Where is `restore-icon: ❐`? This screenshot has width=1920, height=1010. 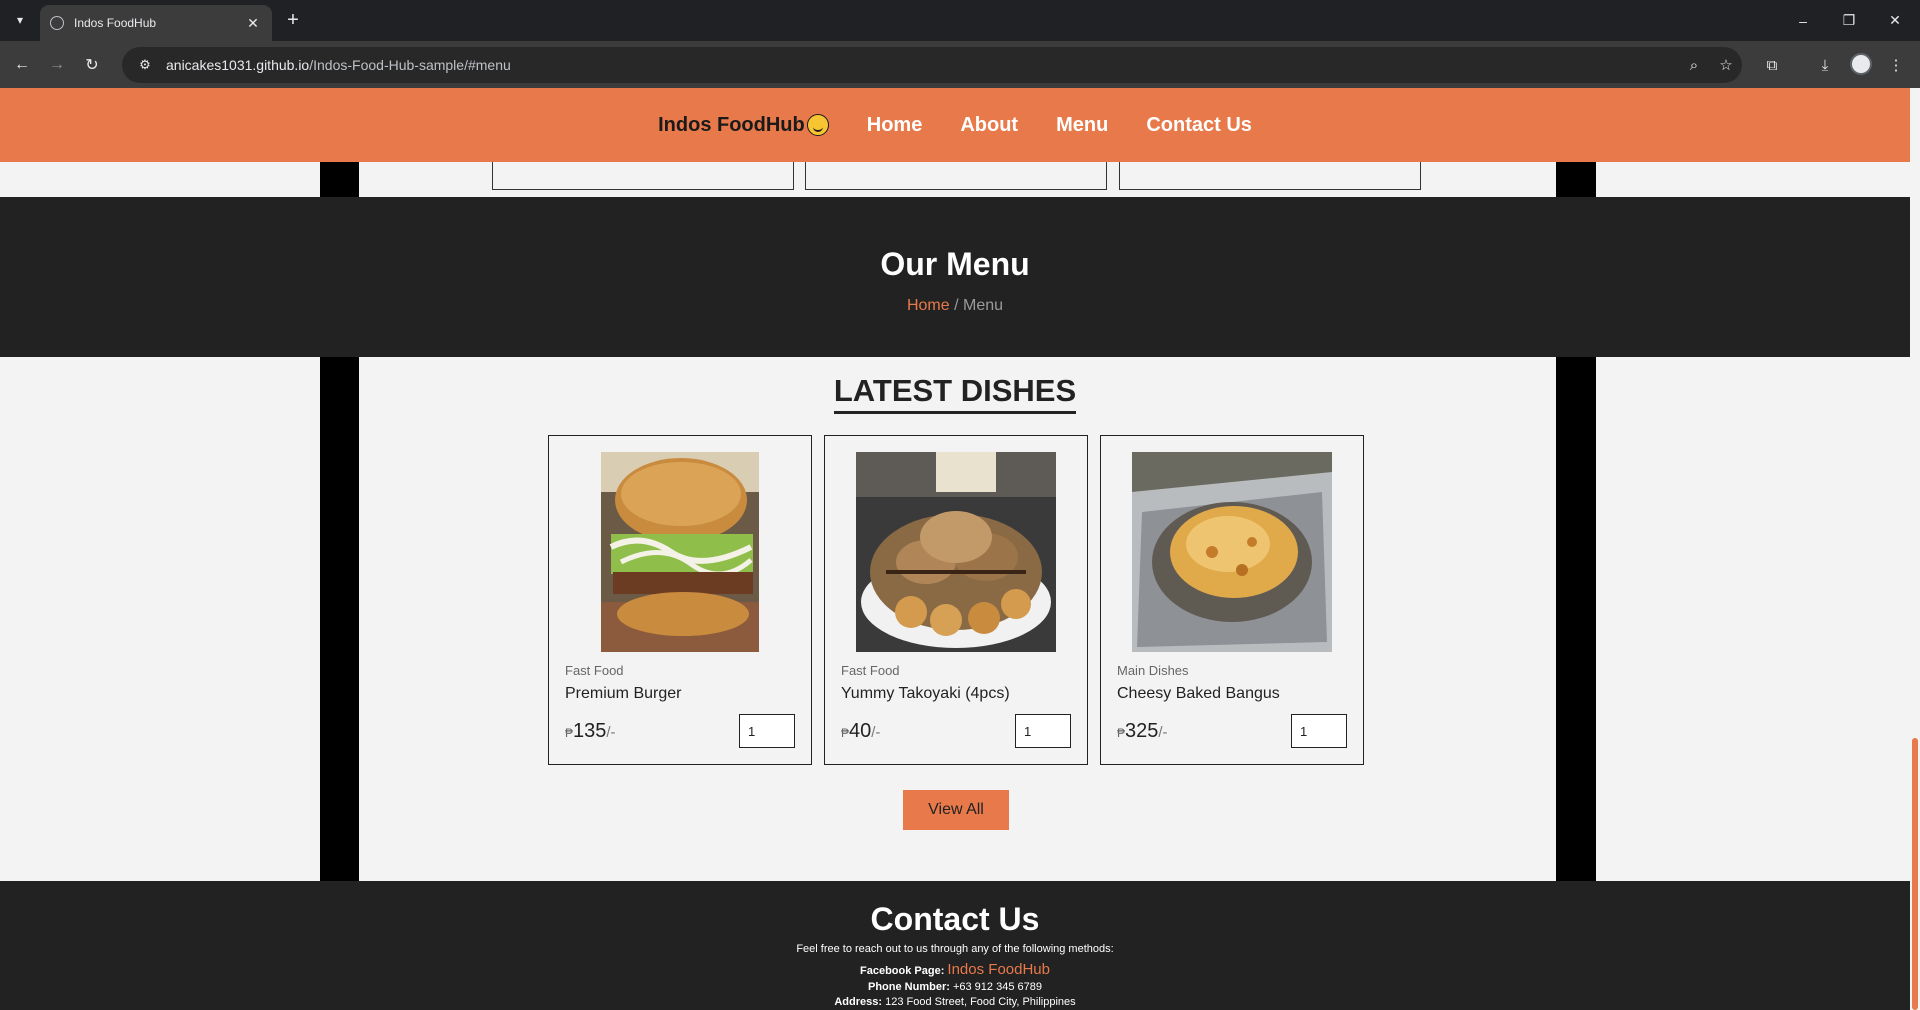
restore-icon: ❐ is located at coordinates (1849, 20).